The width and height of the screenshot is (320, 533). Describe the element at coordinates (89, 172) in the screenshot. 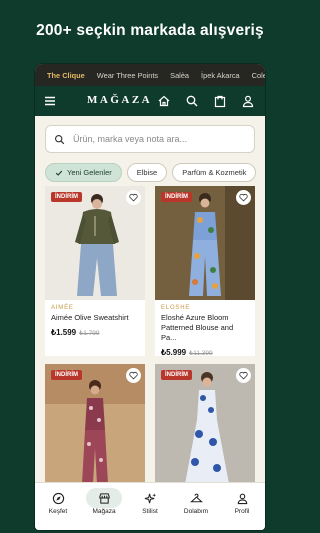

I see `chip-label: Yeni Gelenler` at that location.